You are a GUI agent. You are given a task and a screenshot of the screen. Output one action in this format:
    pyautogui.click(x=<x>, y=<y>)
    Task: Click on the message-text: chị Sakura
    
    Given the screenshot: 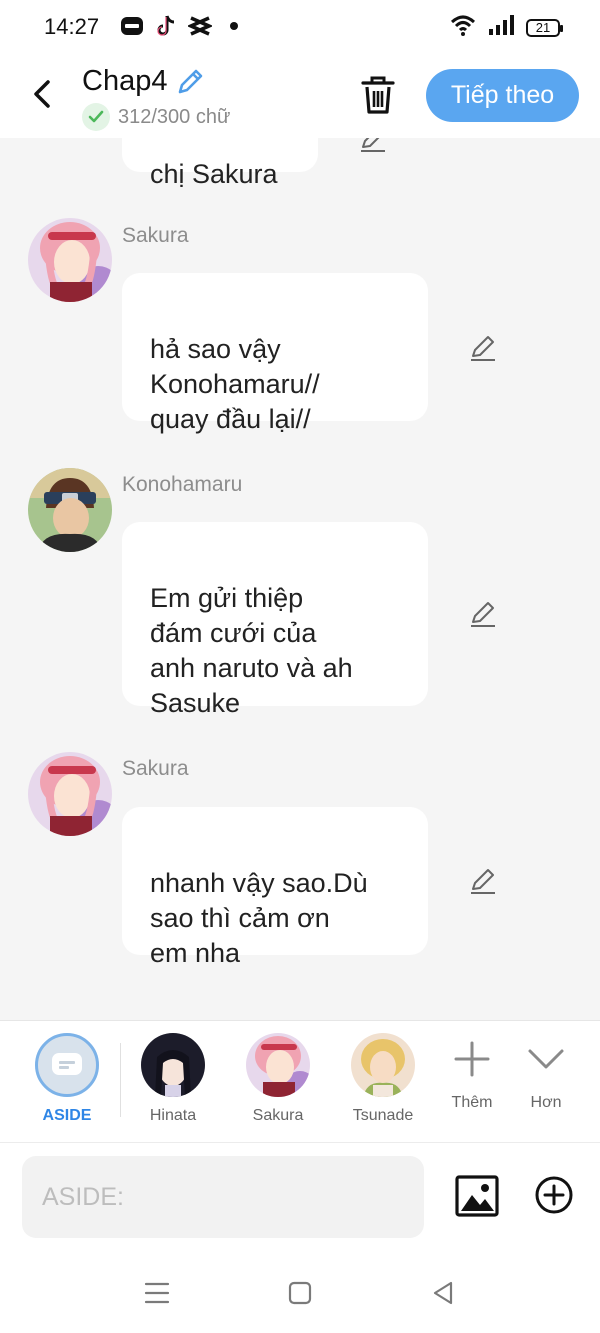 What is the action you would take?
    pyautogui.click(x=214, y=174)
    